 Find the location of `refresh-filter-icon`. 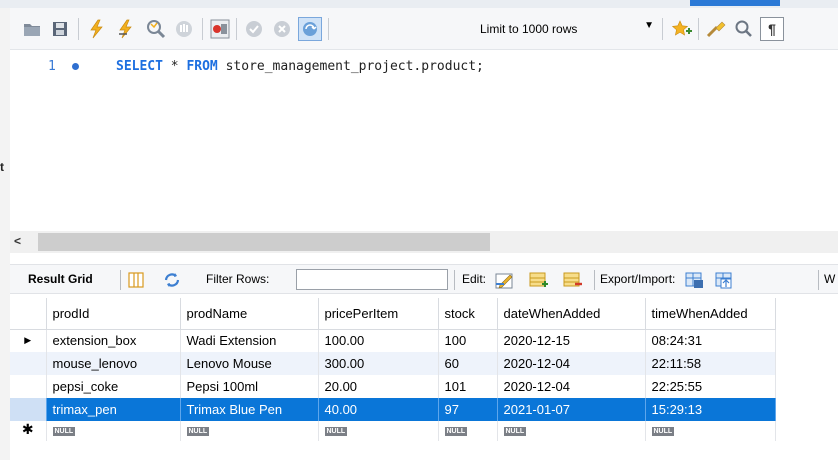

refresh-filter-icon is located at coordinates (172, 280).